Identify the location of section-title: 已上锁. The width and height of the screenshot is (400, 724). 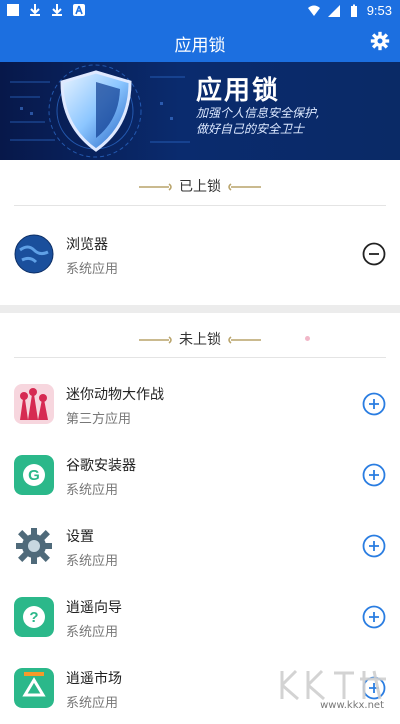
(200, 187).